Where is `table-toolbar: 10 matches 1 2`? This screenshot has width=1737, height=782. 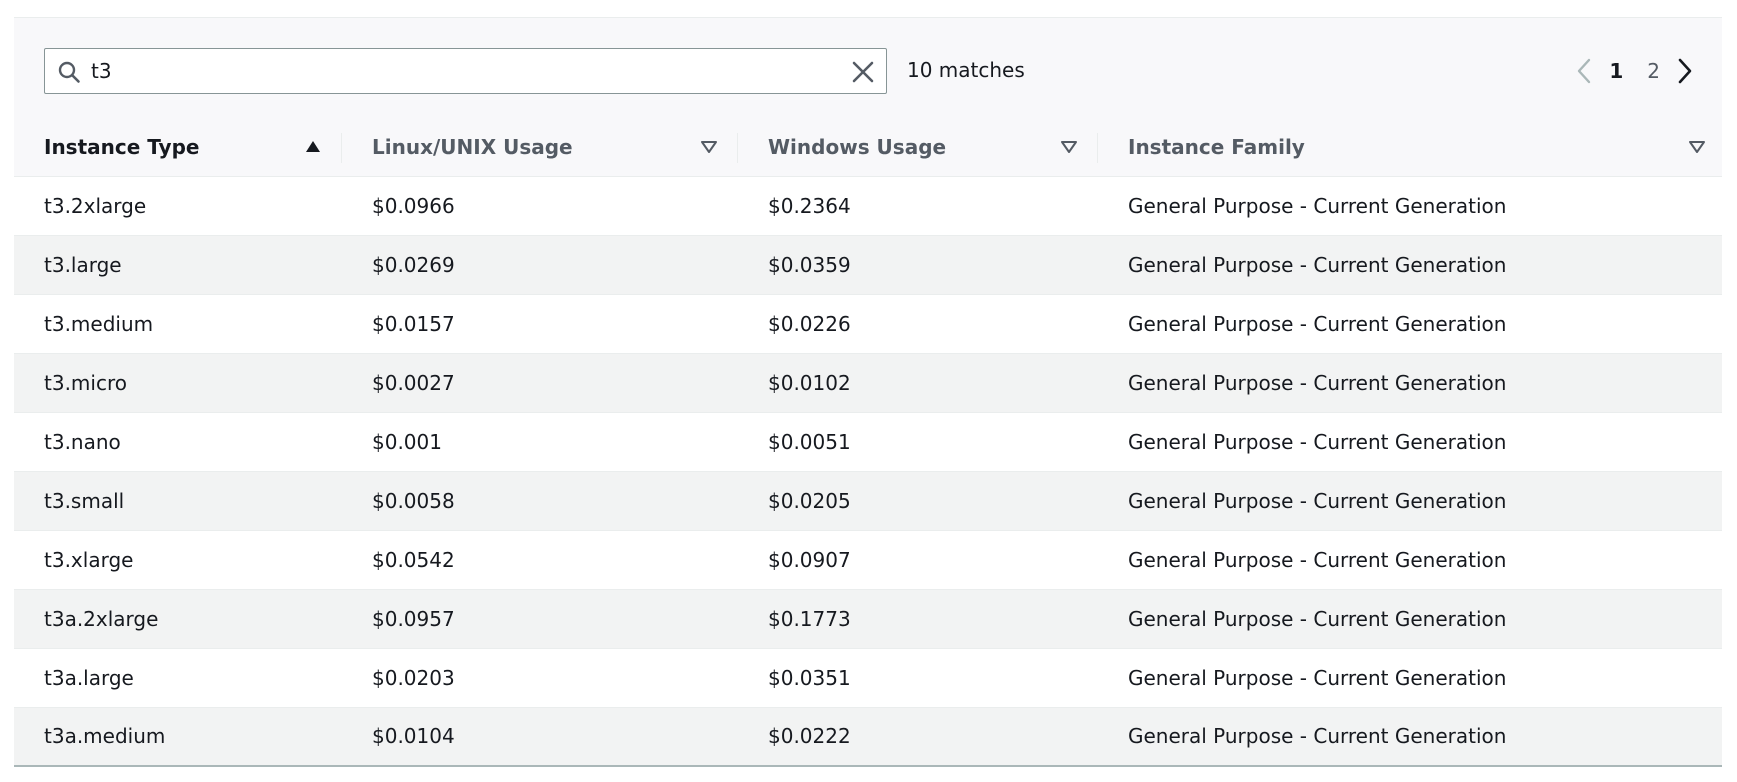 table-toolbar: 10 matches 1 2 is located at coordinates (868, 68).